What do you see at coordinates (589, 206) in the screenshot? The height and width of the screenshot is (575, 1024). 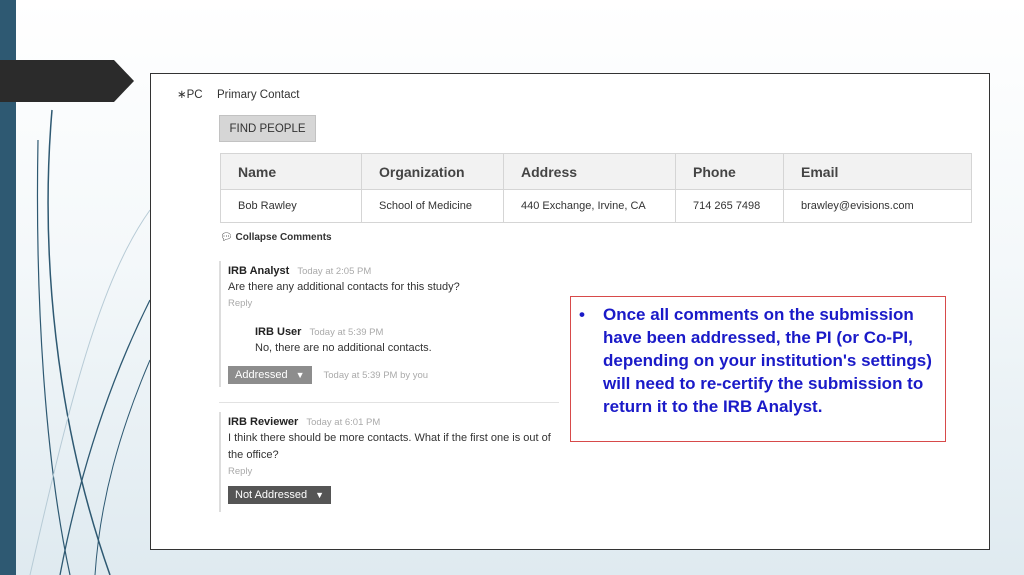 I see `cell-address: 440 Exchange, Irvine, CA` at bounding box center [589, 206].